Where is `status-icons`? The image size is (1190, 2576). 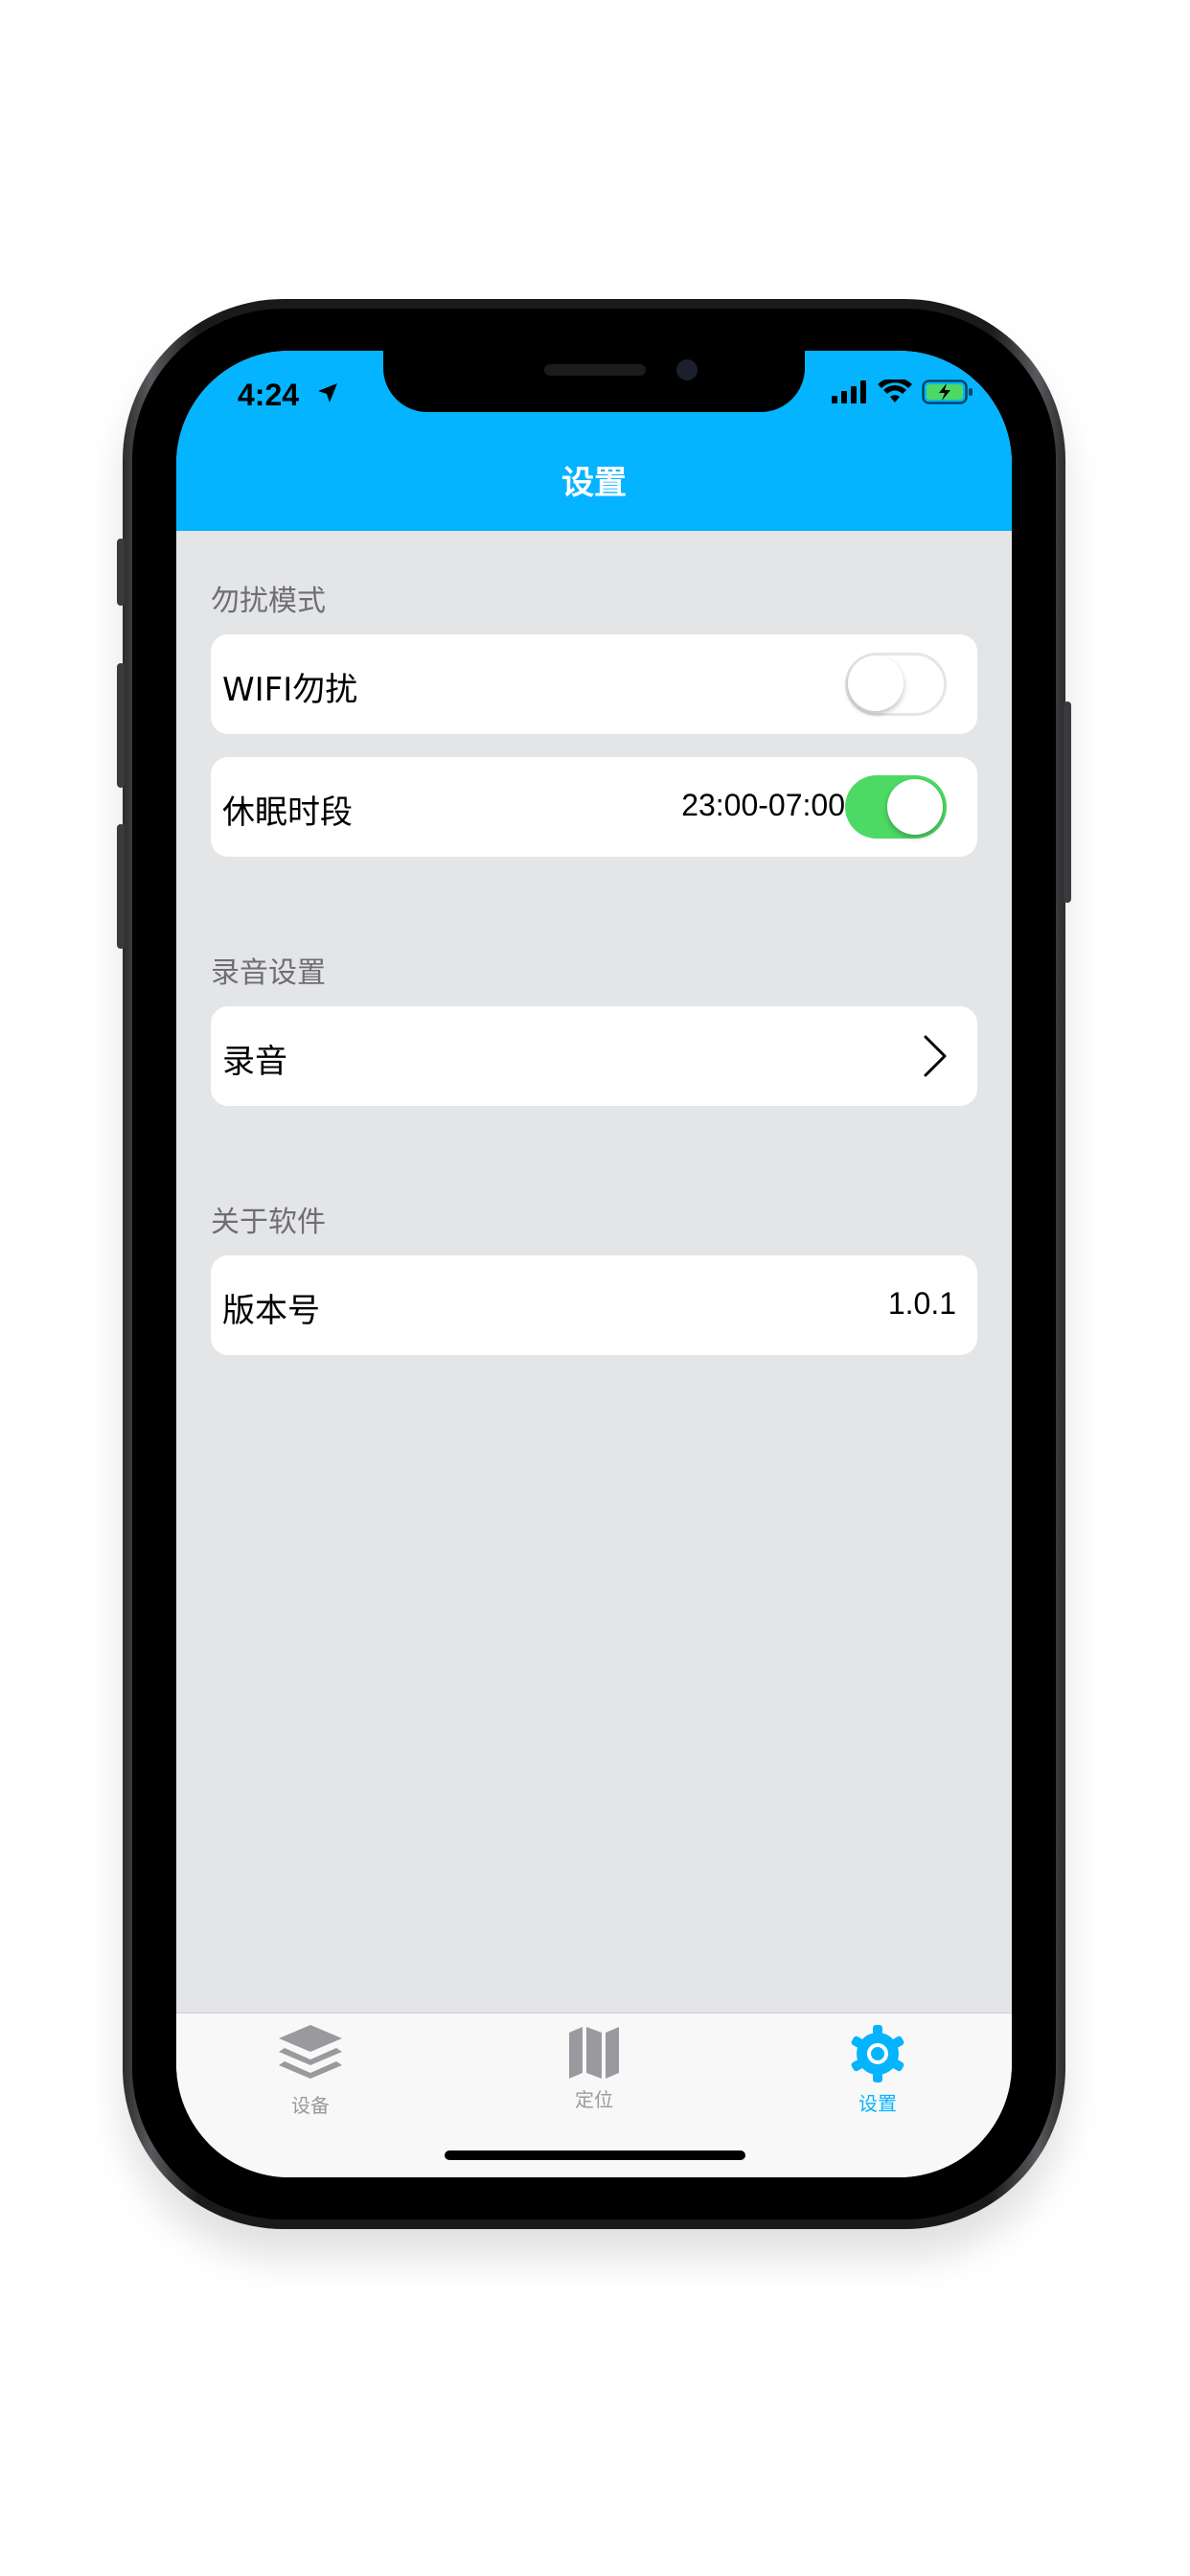 status-icons is located at coordinates (903, 392).